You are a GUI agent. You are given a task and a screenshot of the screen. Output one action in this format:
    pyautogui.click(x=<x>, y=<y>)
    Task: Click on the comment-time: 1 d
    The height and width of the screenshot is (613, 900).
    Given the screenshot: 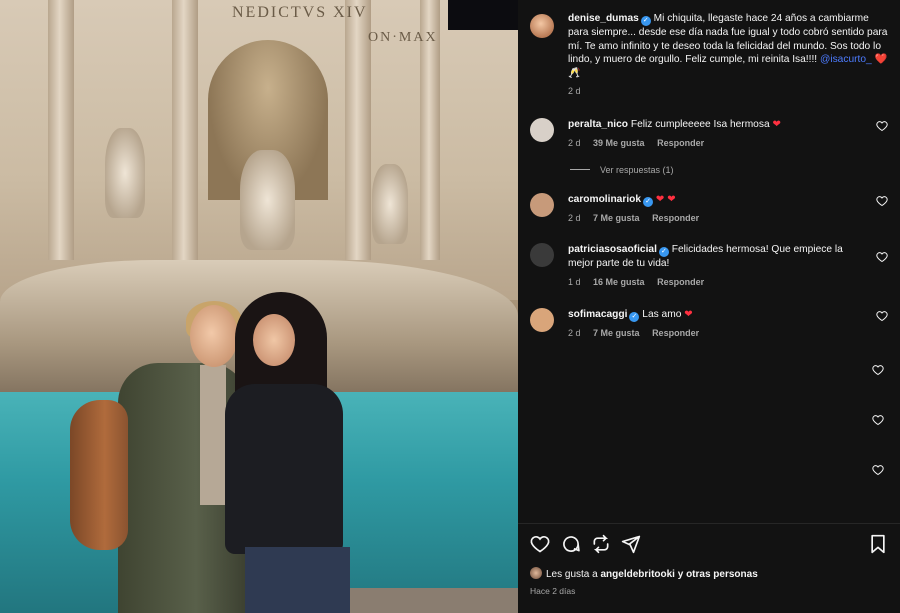 What is the action you would take?
    pyautogui.click(x=574, y=281)
    